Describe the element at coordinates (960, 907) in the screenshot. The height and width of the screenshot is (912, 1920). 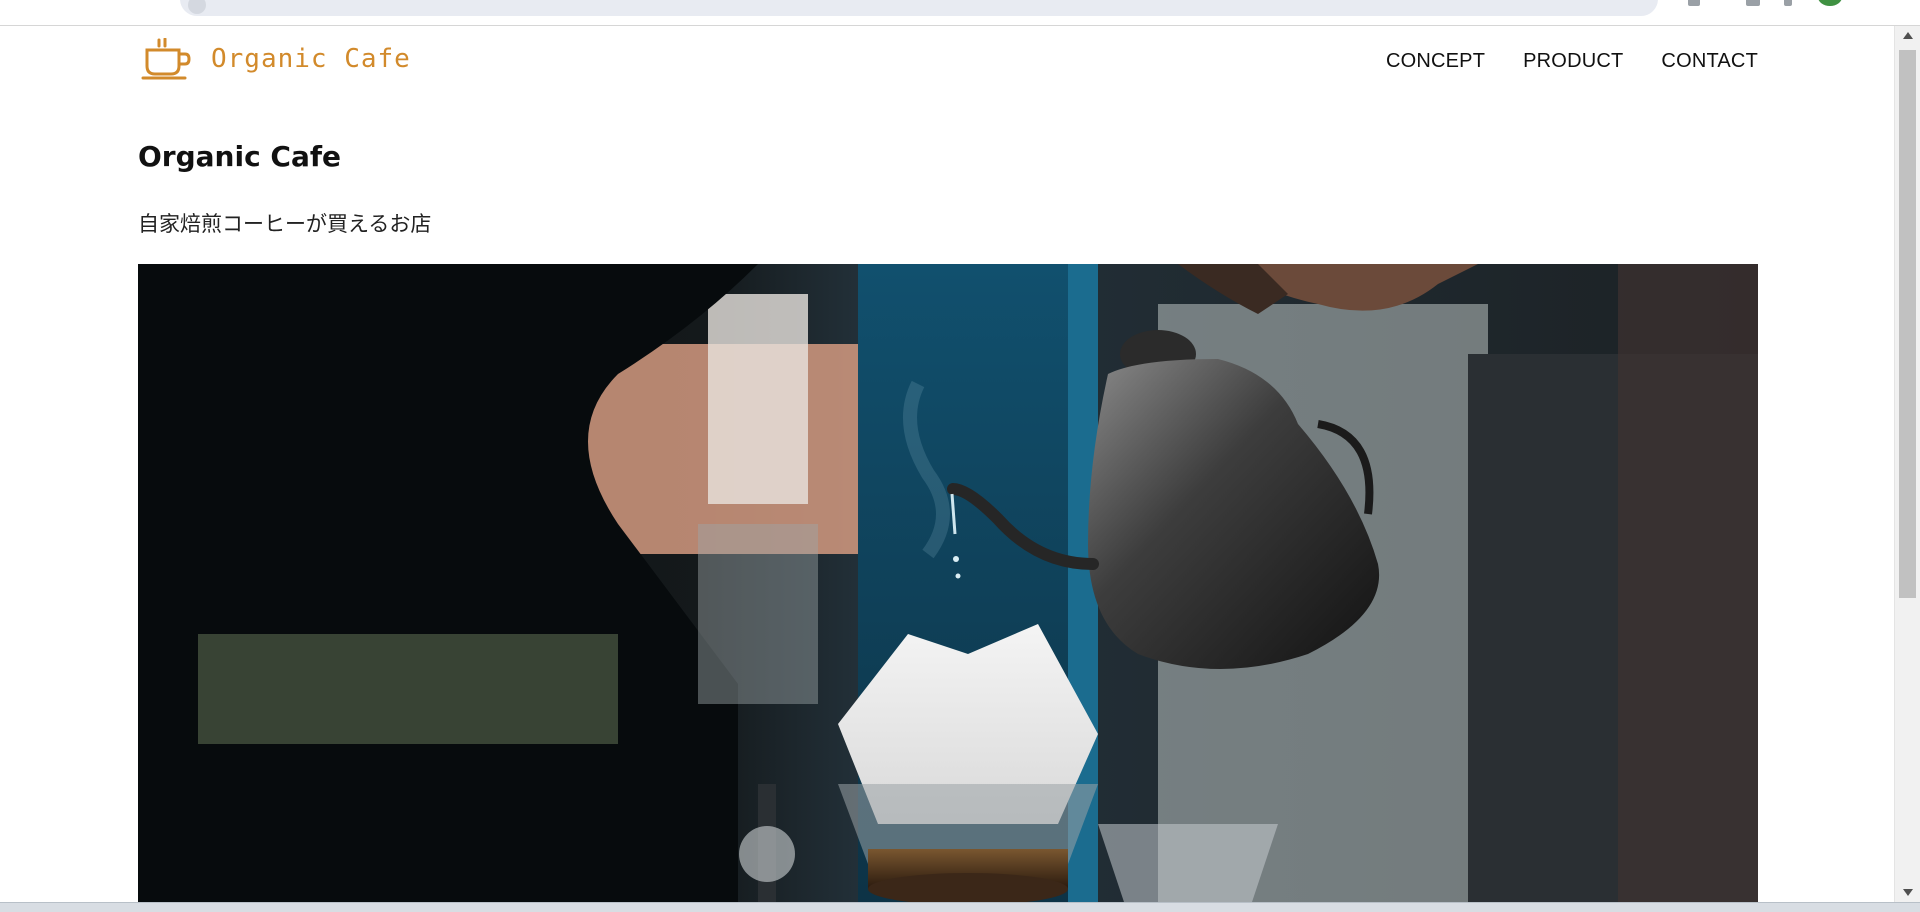
I see `taskbar-edge` at that location.